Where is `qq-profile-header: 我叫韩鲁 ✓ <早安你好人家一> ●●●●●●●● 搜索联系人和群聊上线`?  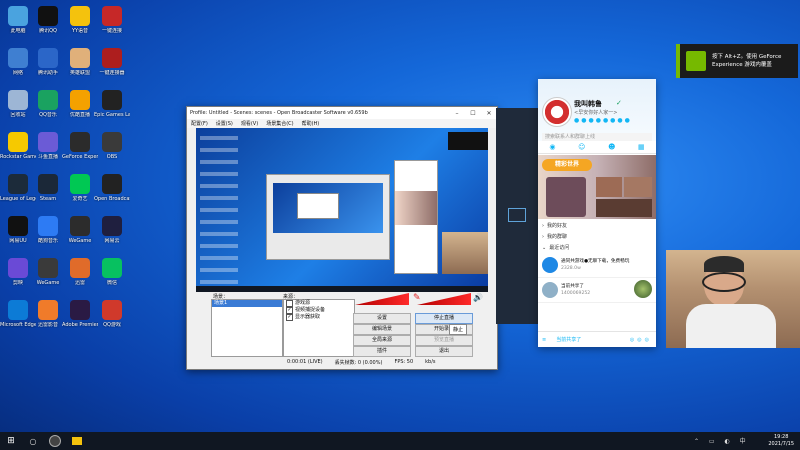 qq-profile-header: 我叫韩鲁 ✓ <早安你好人家一> ●●●●●●●● 搜索联系人和群聊上线 is located at coordinates (597, 110).